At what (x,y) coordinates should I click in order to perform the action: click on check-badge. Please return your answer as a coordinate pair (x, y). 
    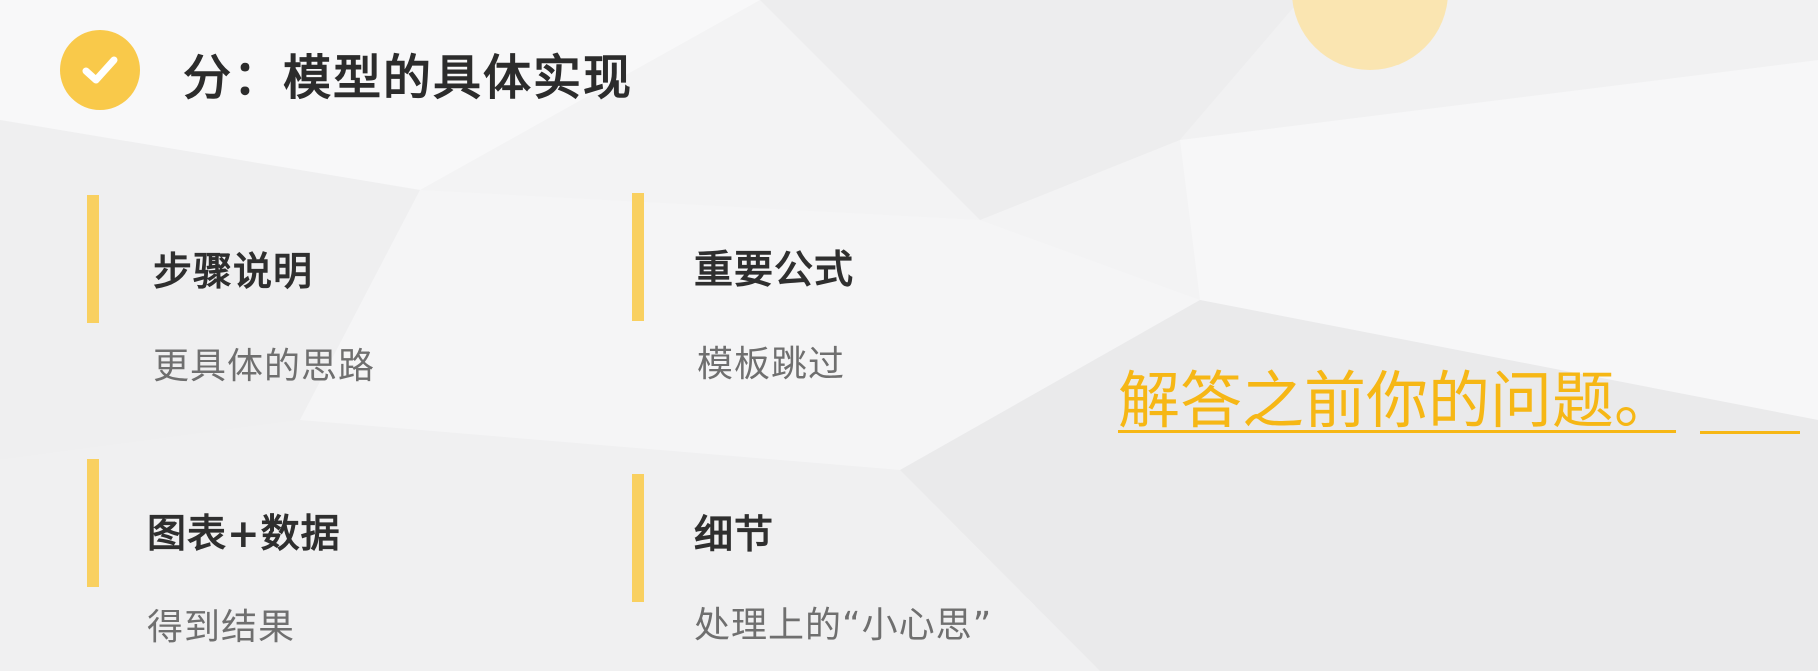
    Looking at the image, I should click on (100, 70).